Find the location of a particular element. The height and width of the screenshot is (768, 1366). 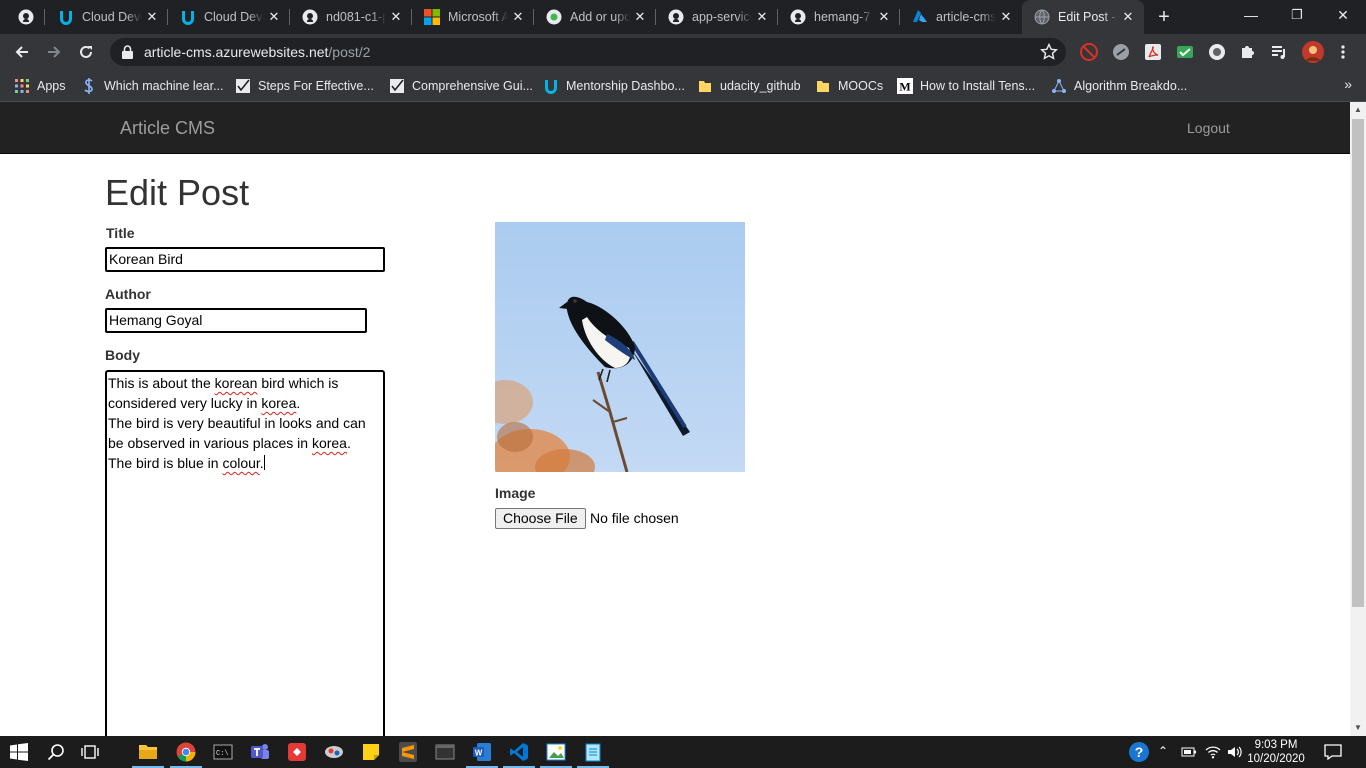

body-line: be observed in various places in korea. is located at coordinates (229, 443).